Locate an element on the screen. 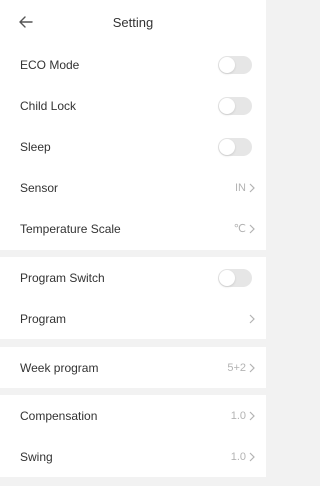 This screenshot has width=320, height=486. week-program-value: 5+2 is located at coordinates (236, 367).